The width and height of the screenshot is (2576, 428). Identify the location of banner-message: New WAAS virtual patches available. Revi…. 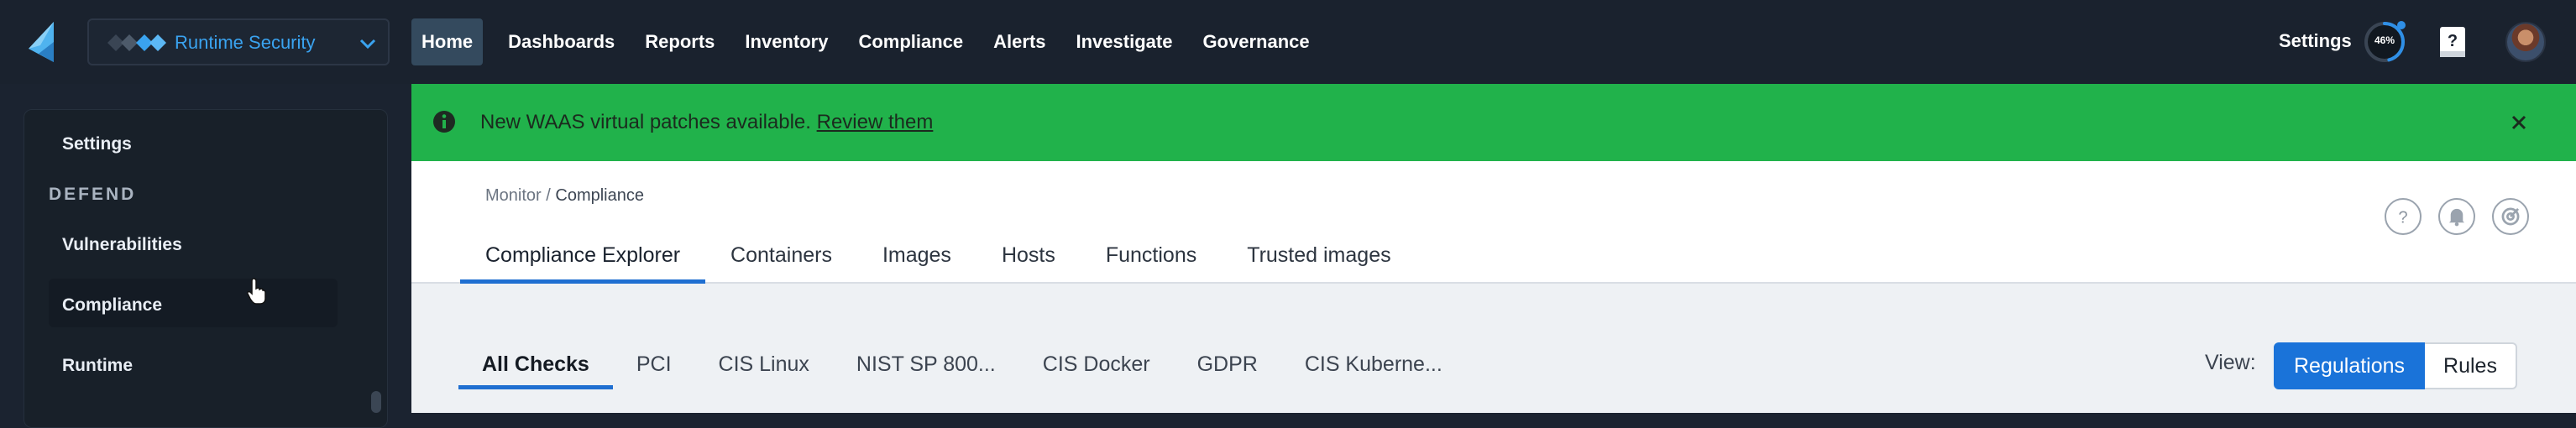
(707, 122).